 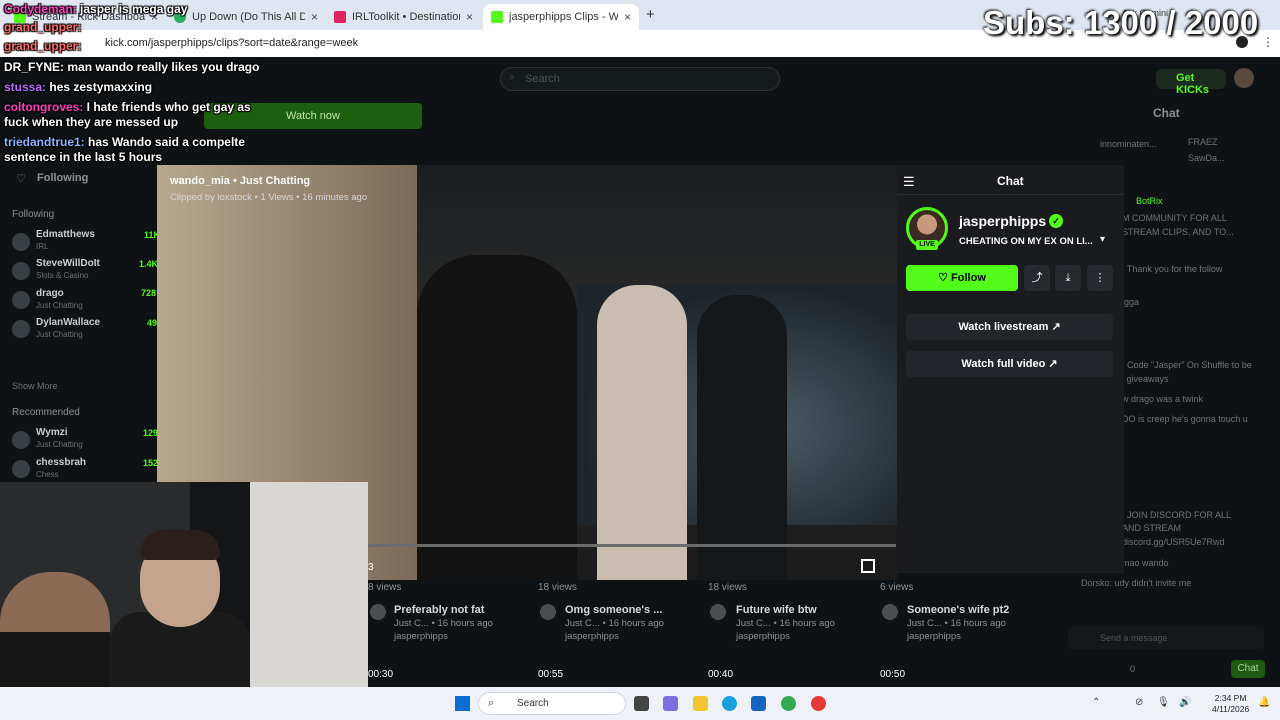 I want to click on search-input: Search, so click(x=640, y=79).